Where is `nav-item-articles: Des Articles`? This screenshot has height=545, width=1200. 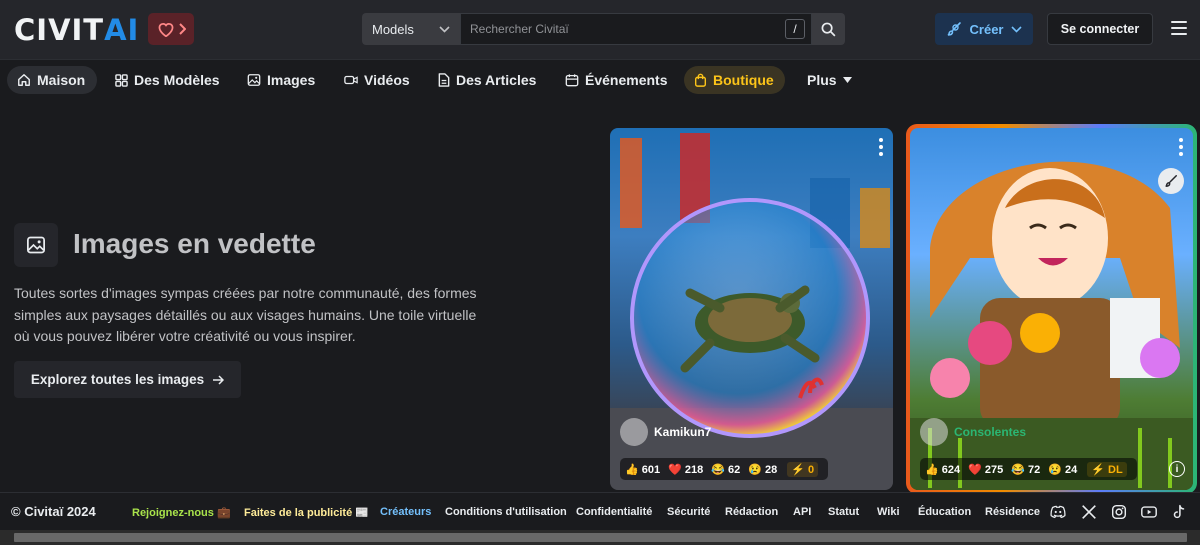 nav-item-articles: Des Articles is located at coordinates (487, 80).